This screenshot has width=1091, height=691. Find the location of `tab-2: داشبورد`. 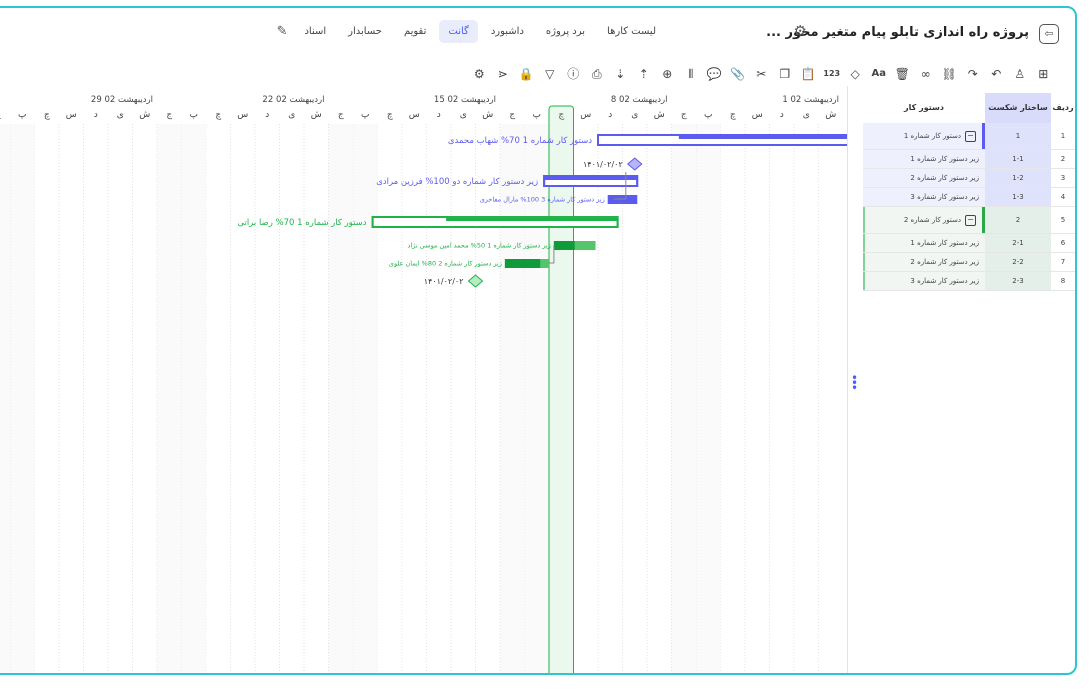

tab-2: داشبورد is located at coordinates (507, 31).